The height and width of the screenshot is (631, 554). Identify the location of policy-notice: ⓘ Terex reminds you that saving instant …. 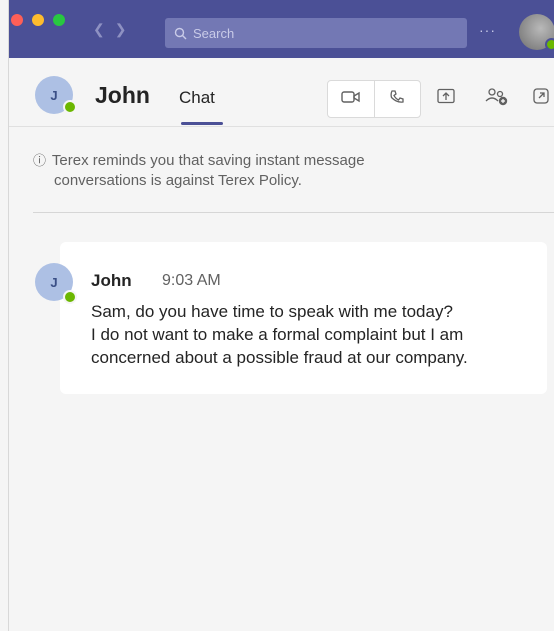
(258, 171).